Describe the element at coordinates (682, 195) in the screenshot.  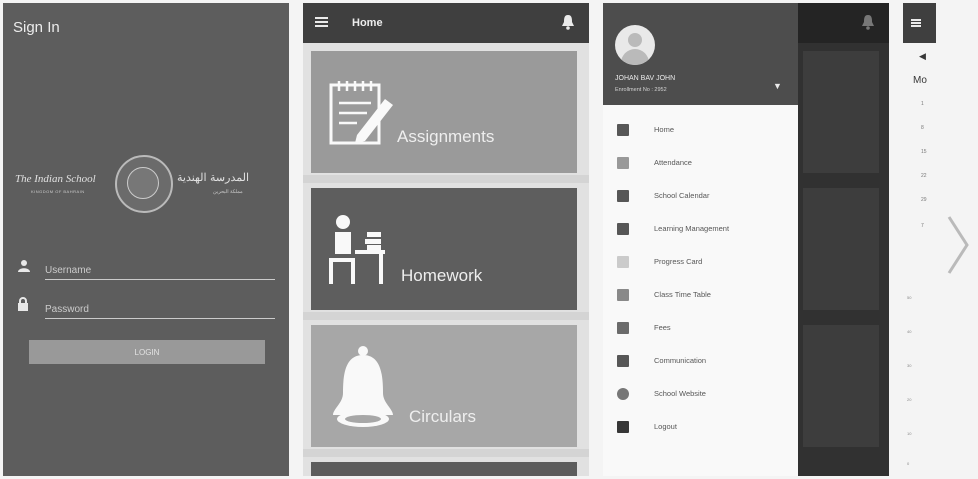
I see `drawer-item-label: School Calendar` at that location.